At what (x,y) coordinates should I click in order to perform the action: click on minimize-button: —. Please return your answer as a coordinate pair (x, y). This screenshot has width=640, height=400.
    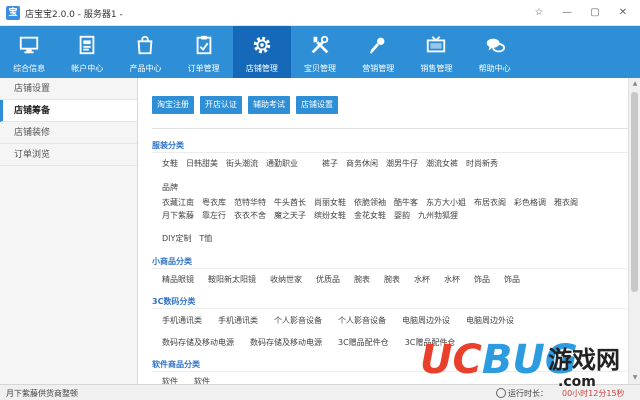
    Looking at the image, I should click on (567, 13).